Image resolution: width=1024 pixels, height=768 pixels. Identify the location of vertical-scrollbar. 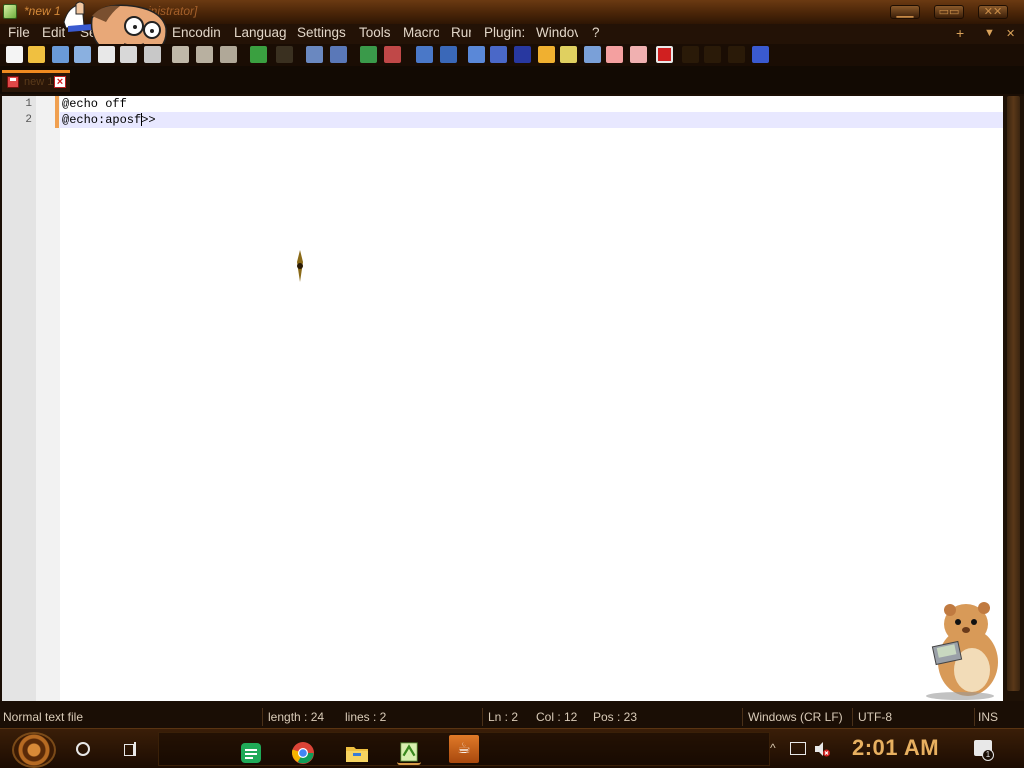
(1013, 398).